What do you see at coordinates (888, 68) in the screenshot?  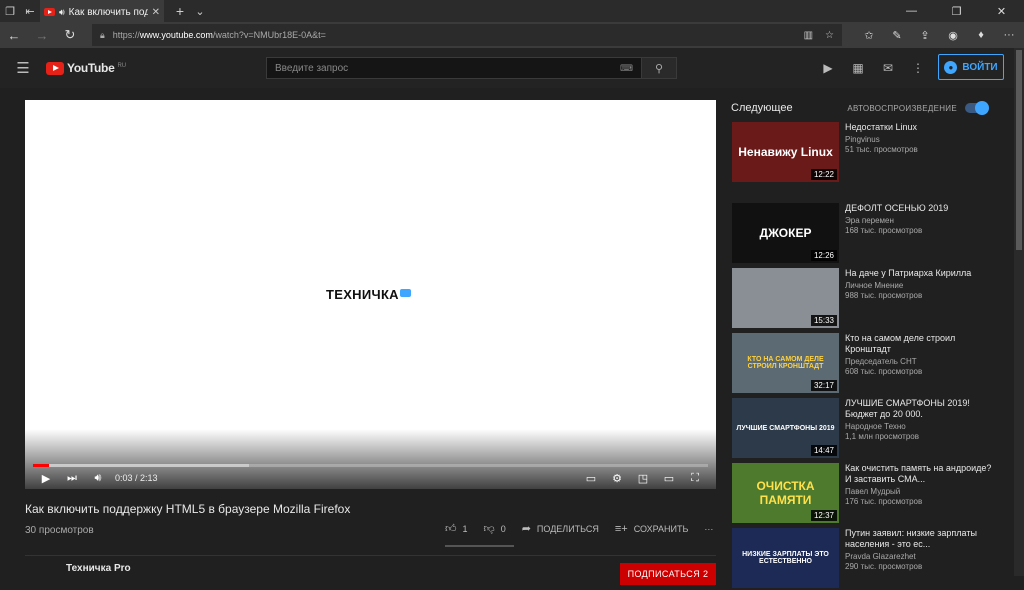 I see `messages-icon: ✉` at bounding box center [888, 68].